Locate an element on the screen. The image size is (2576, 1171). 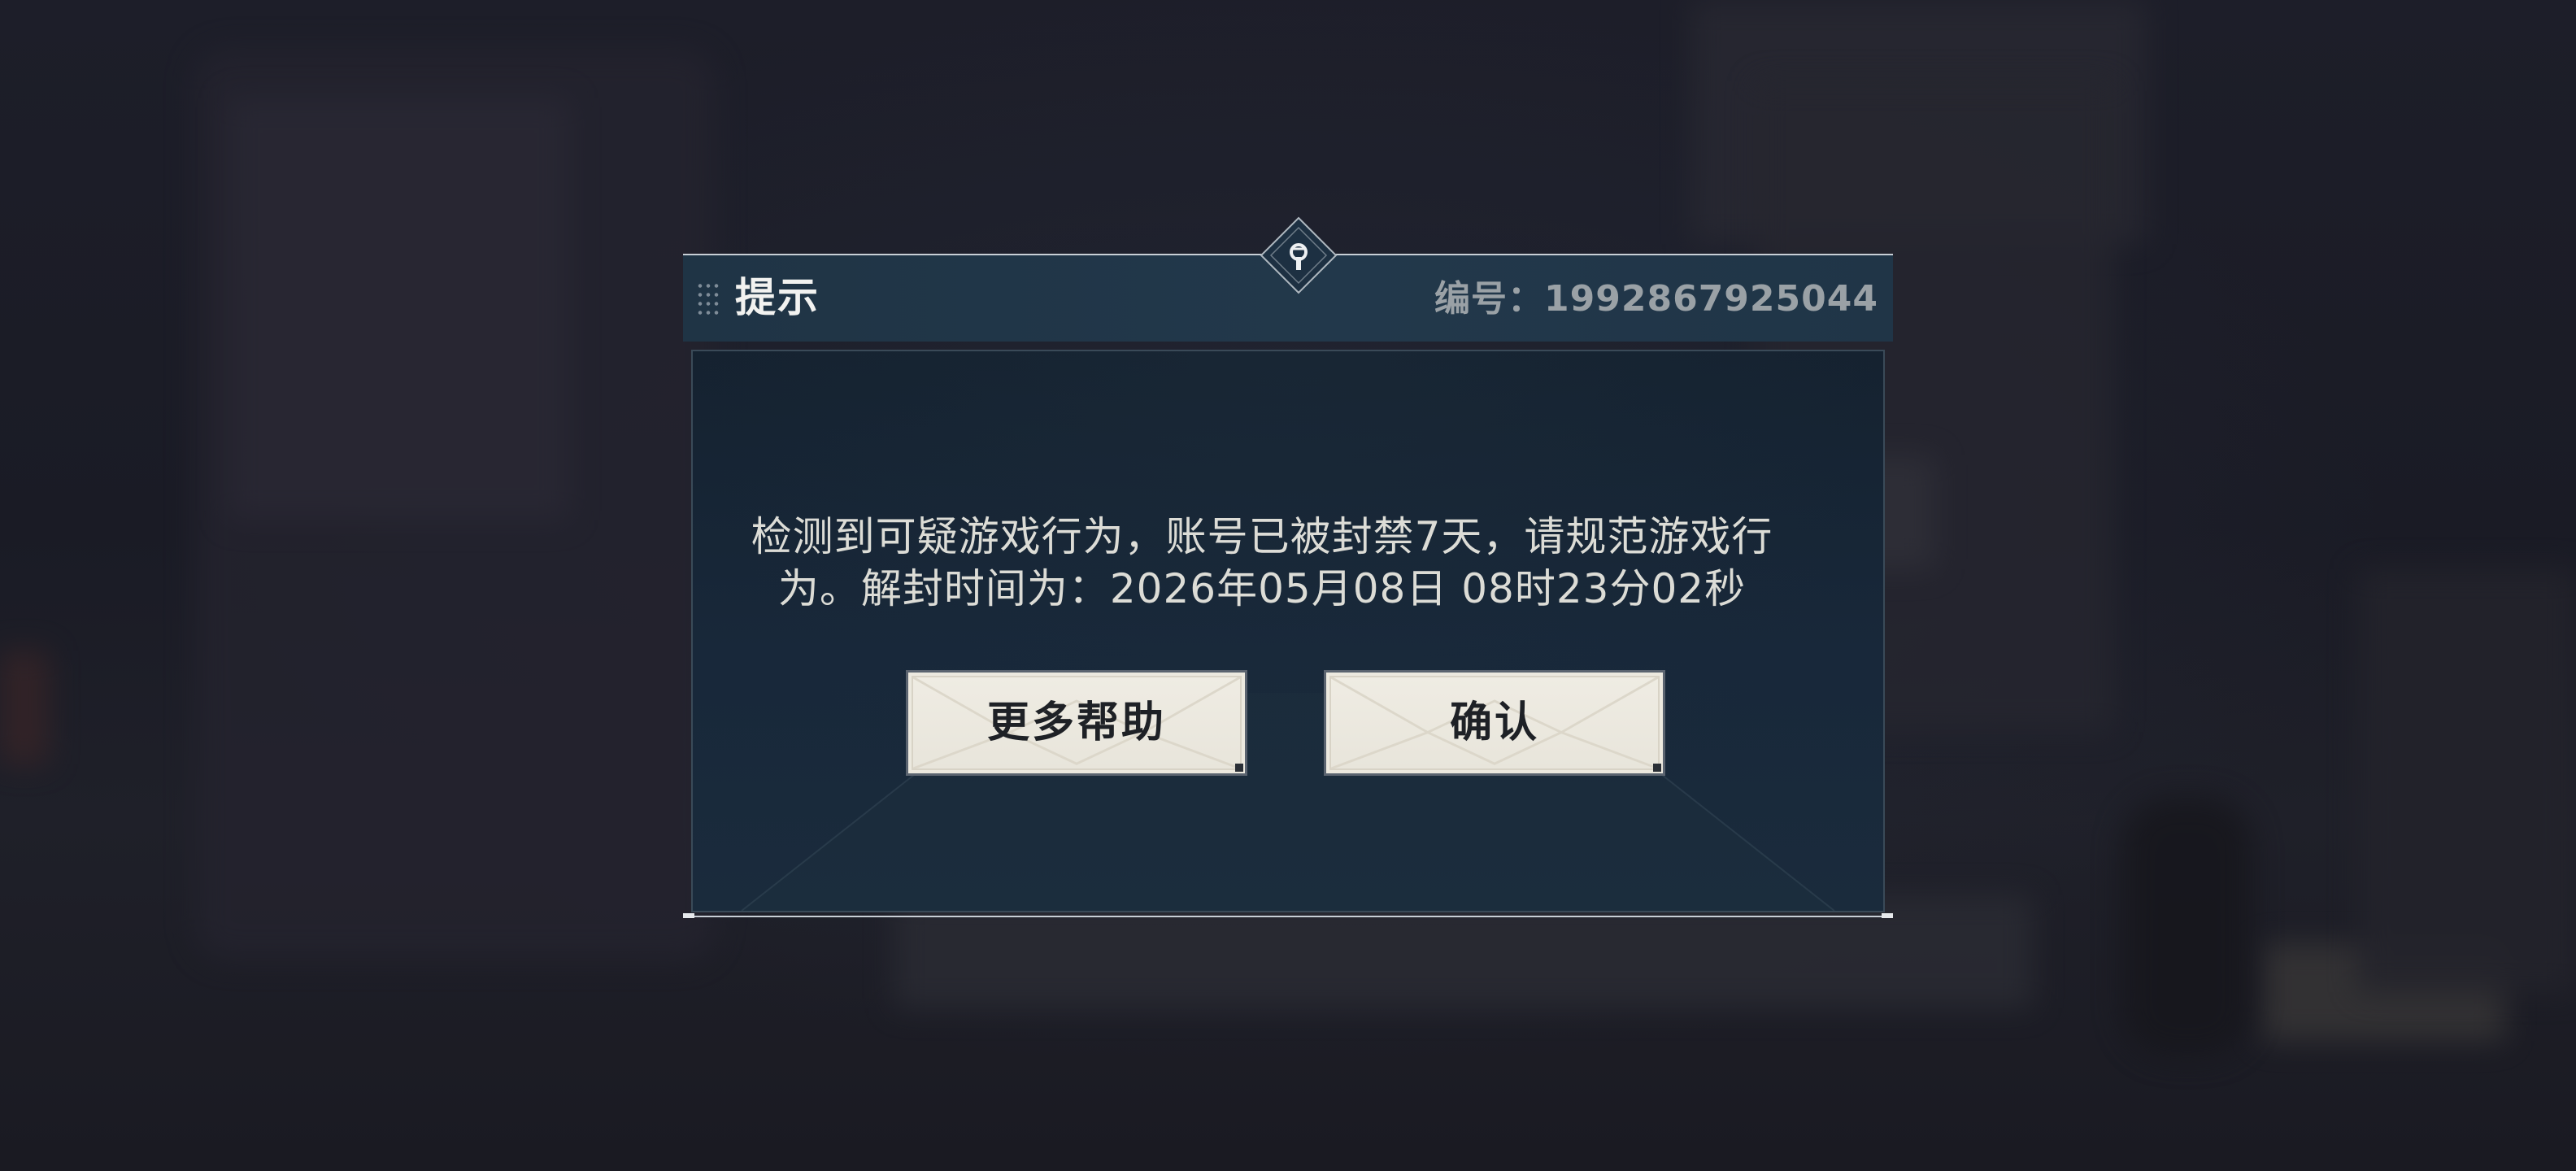
dialog-bottom-border is located at coordinates (1288, 917).